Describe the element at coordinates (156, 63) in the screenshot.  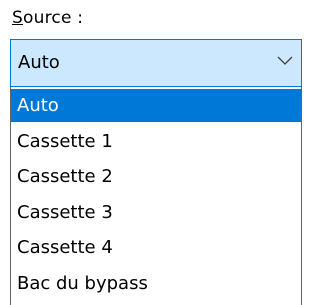
I see `source-combobox: Auto` at that location.